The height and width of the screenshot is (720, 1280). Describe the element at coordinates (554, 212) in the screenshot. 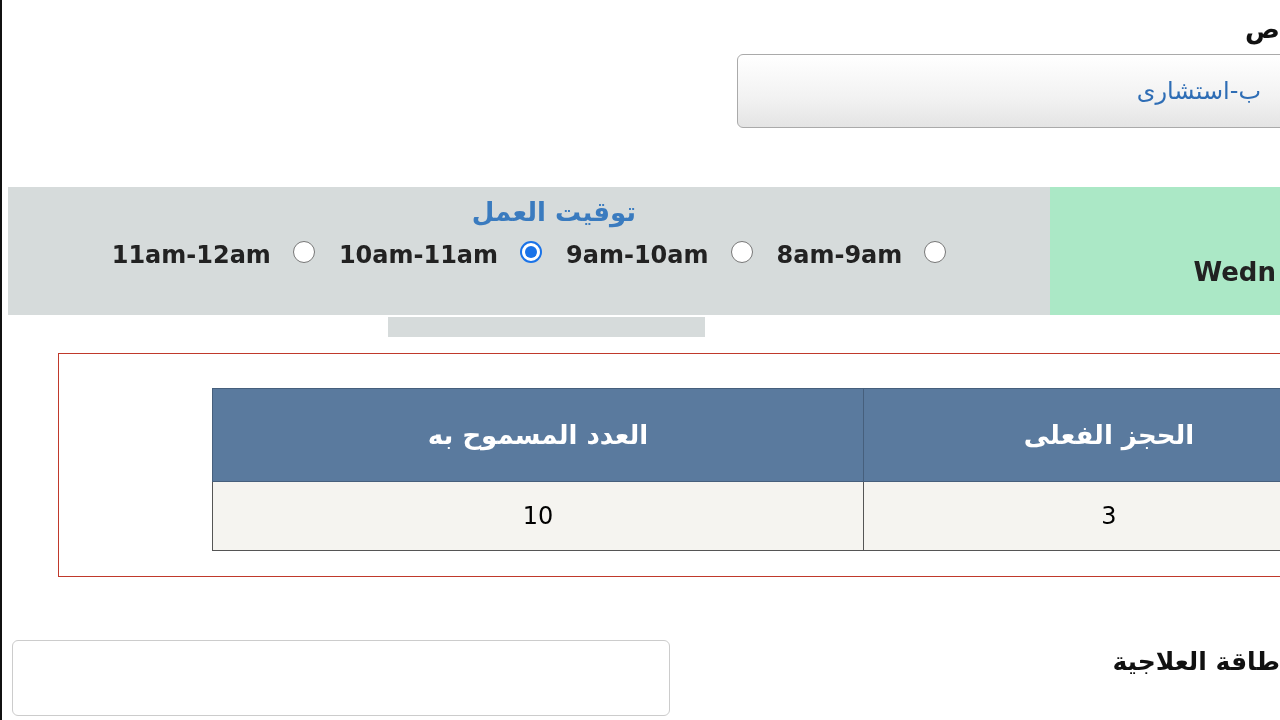

I see `schedule-title: توقيت العمل` at that location.